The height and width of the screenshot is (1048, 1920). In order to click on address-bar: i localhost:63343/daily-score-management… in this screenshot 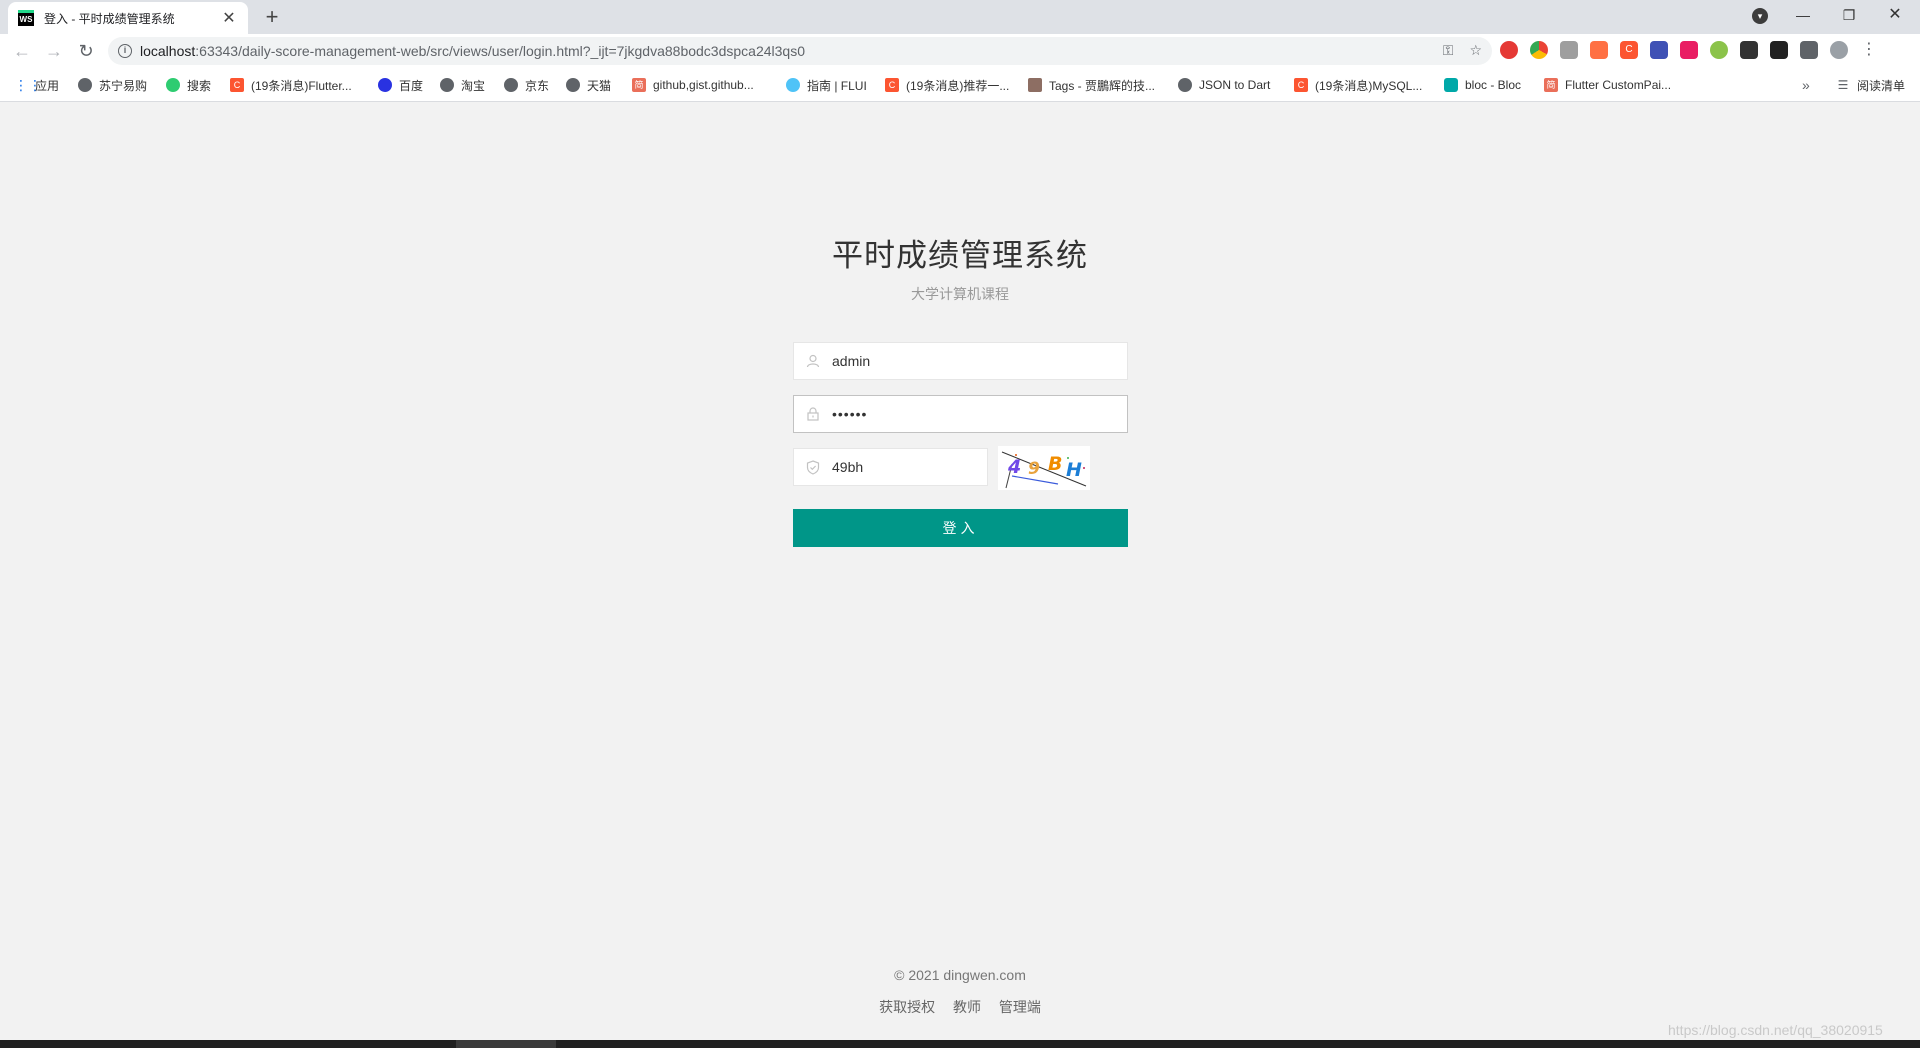, I will do `click(800, 51)`.